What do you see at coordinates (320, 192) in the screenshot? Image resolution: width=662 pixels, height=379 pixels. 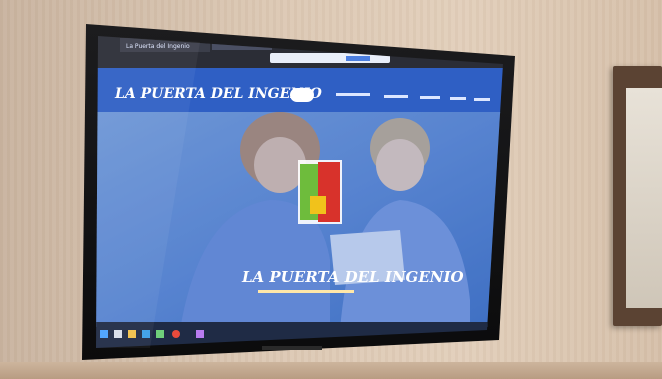 I see `center-logo-mark` at bounding box center [320, 192].